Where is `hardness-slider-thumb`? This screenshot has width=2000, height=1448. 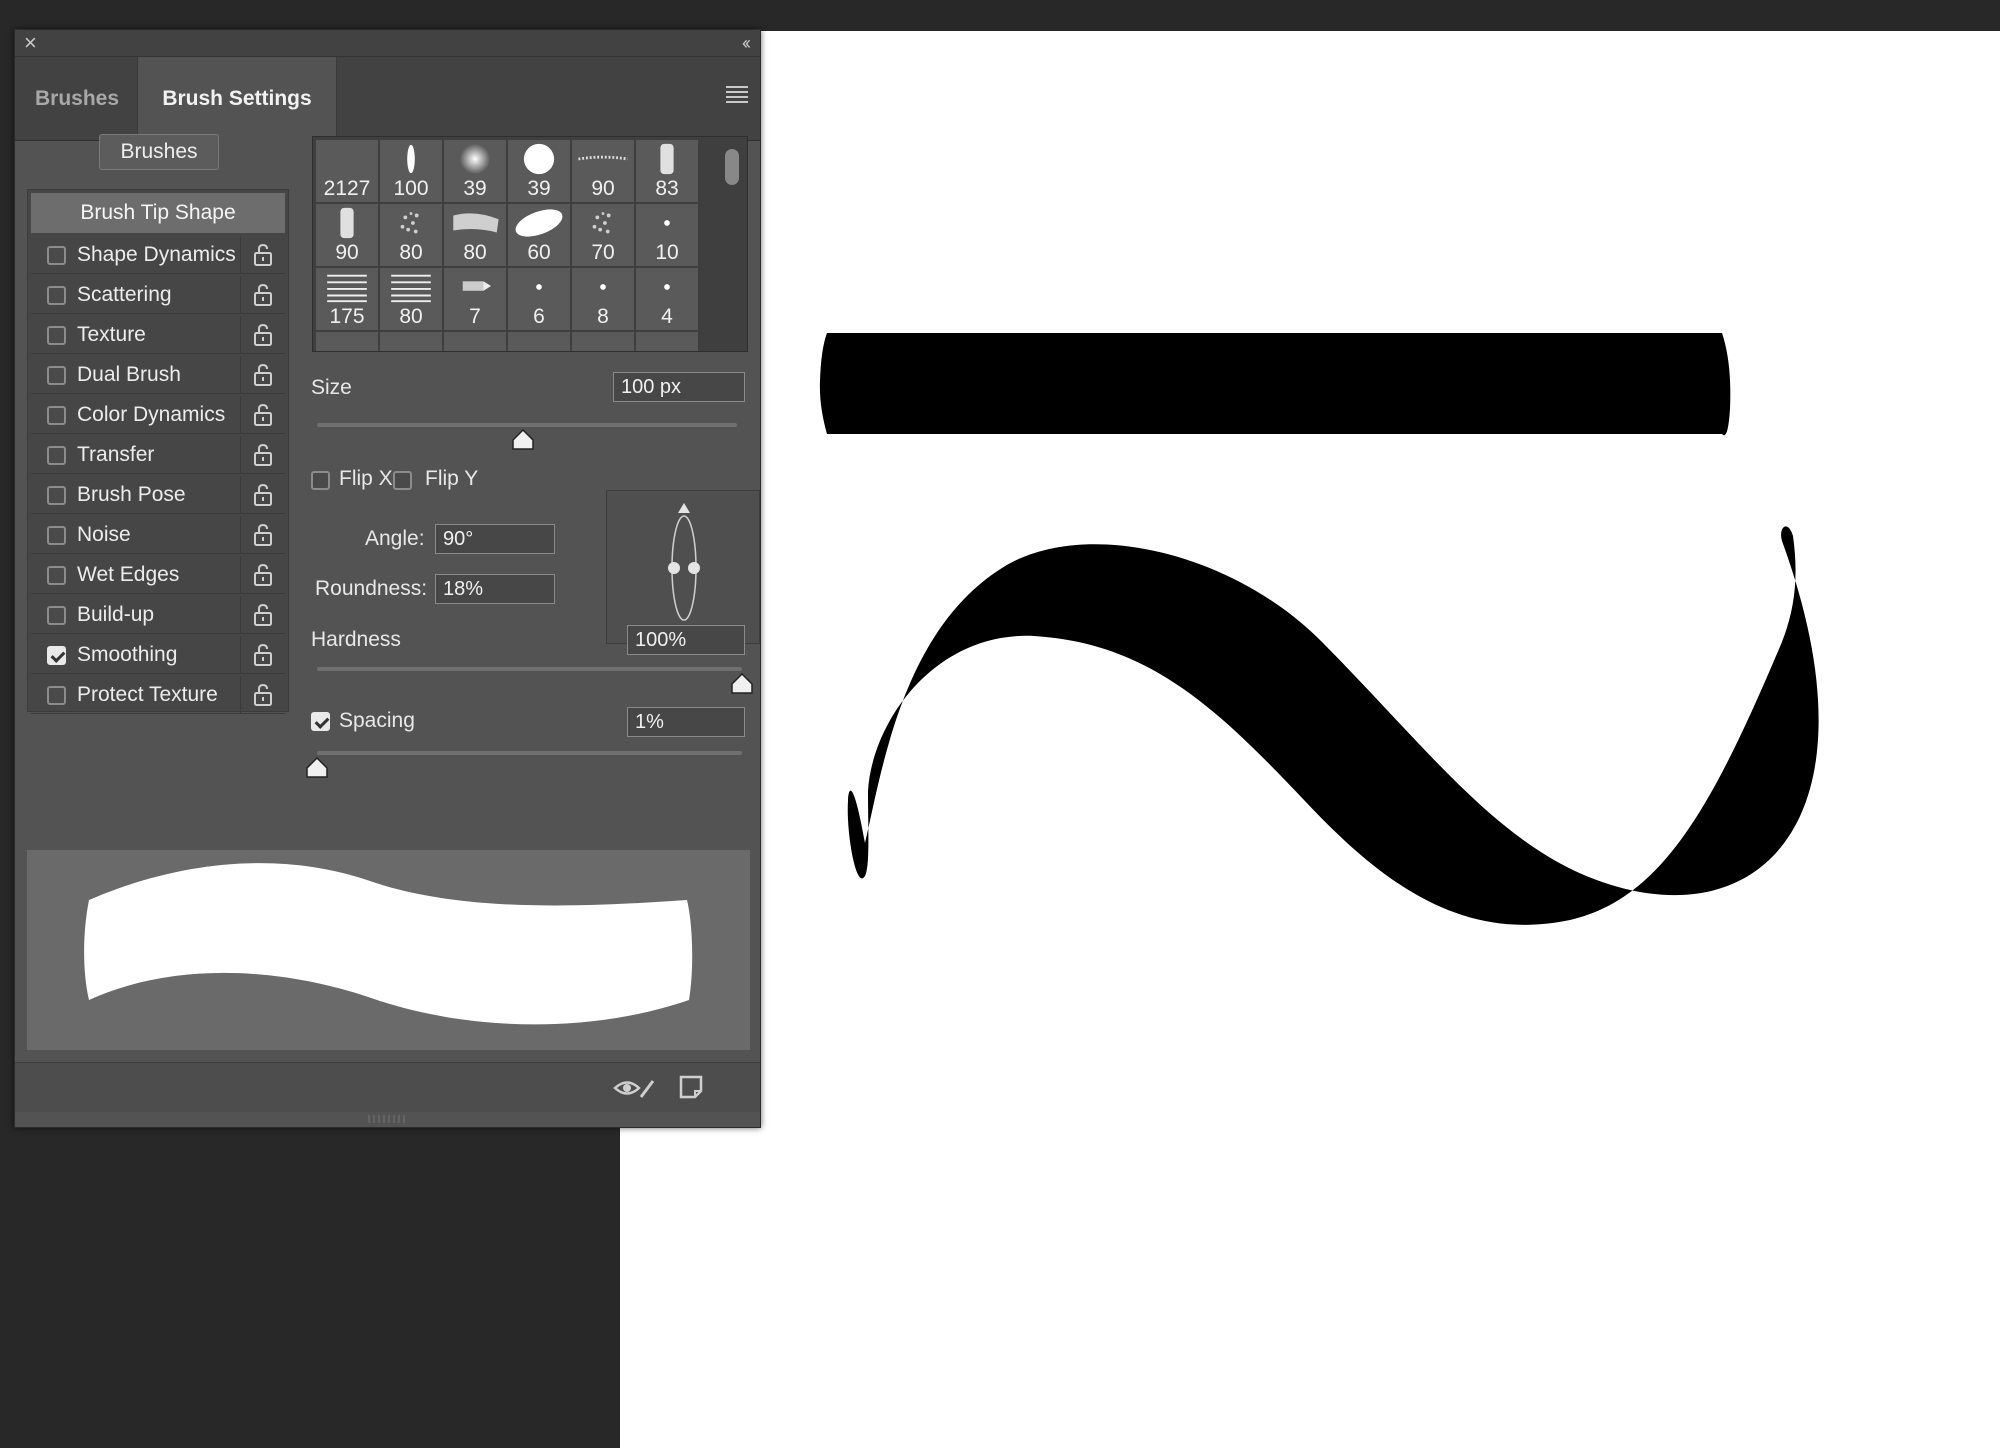
hardness-slider-thumb is located at coordinates (742, 684).